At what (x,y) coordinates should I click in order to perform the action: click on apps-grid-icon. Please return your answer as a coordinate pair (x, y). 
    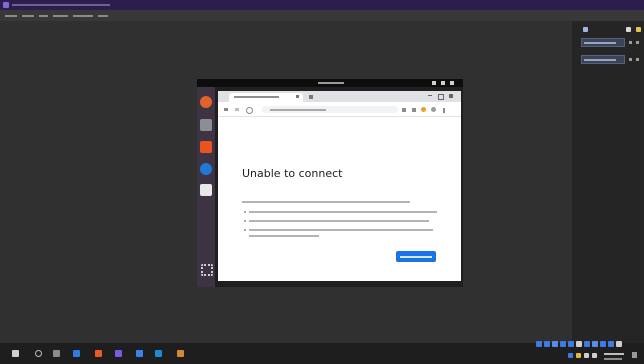
    Looking at the image, I should click on (207, 270).